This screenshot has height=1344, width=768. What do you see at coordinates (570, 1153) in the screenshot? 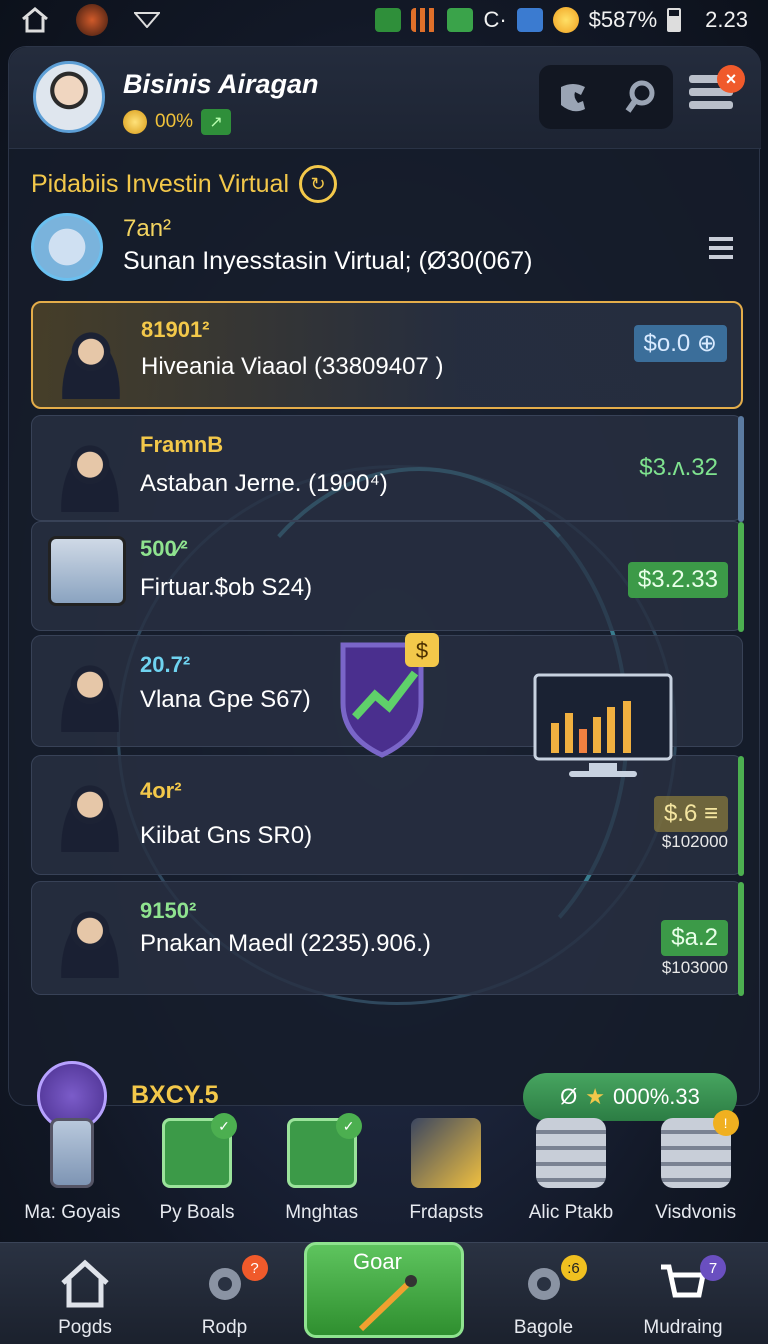
I see `stack-icon` at bounding box center [570, 1153].